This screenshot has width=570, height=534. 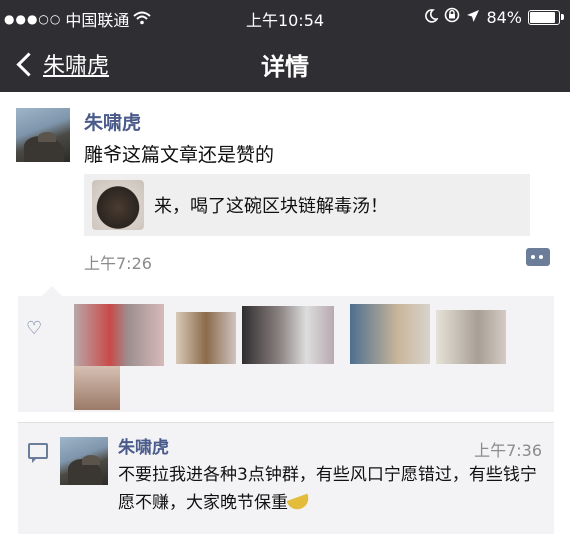 I want to click on post-author: 朱啸虎, so click(x=112, y=121).